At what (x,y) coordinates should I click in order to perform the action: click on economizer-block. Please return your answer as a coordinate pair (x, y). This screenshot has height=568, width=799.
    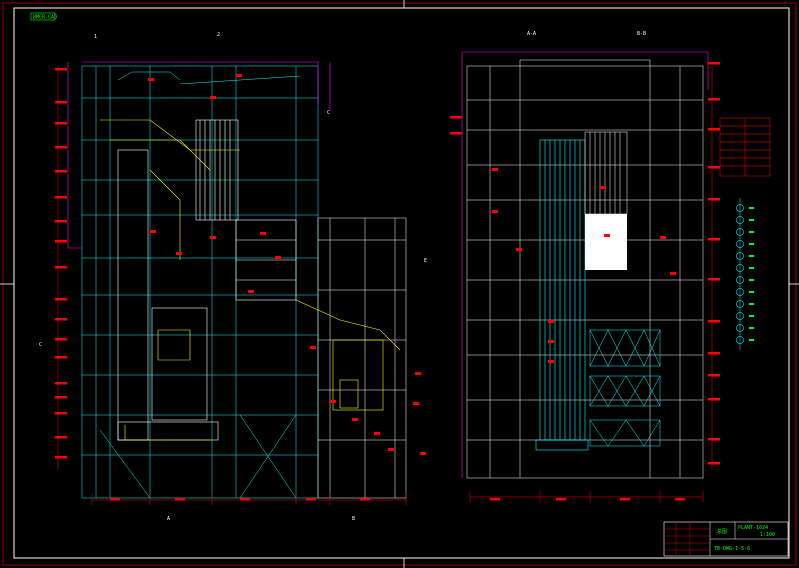
    Looking at the image, I should click on (606, 242).